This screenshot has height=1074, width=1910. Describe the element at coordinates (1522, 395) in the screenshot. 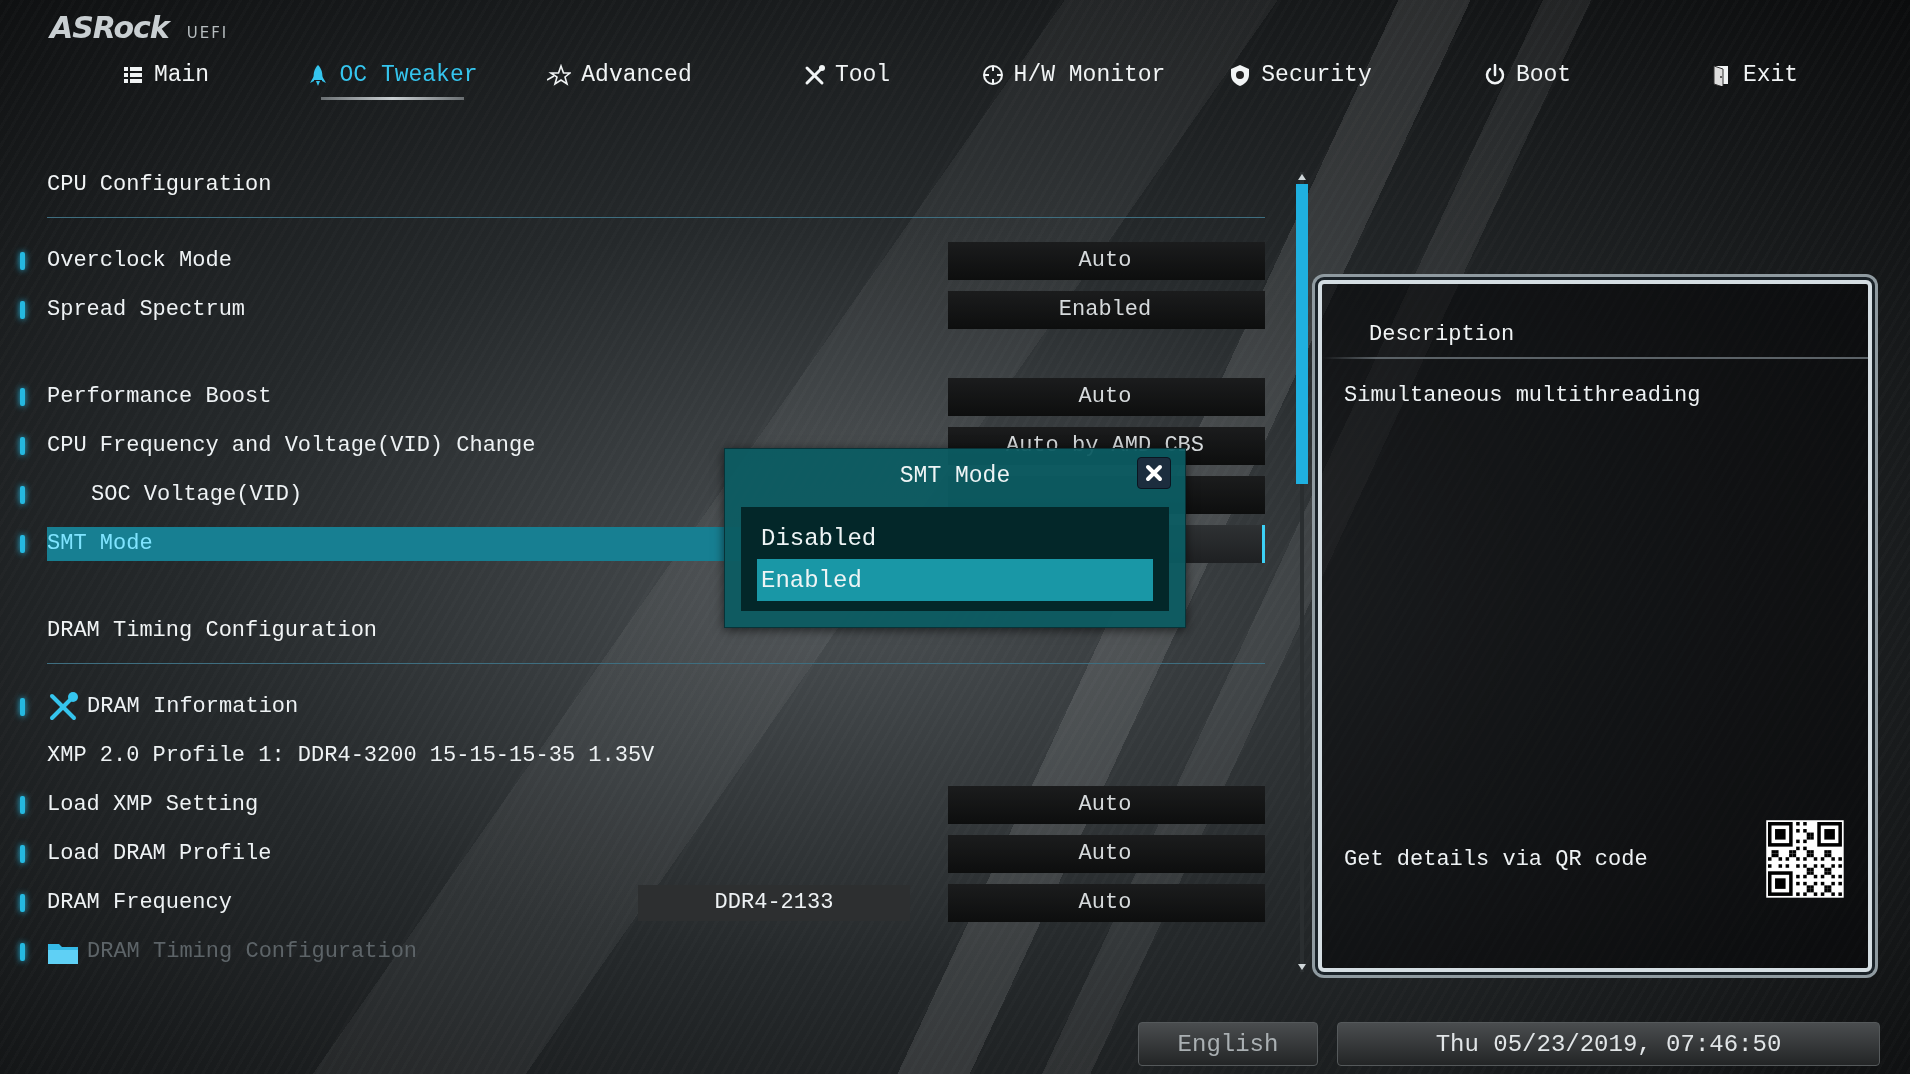

I see `description-text: Simultaneous multithreading` at that location.